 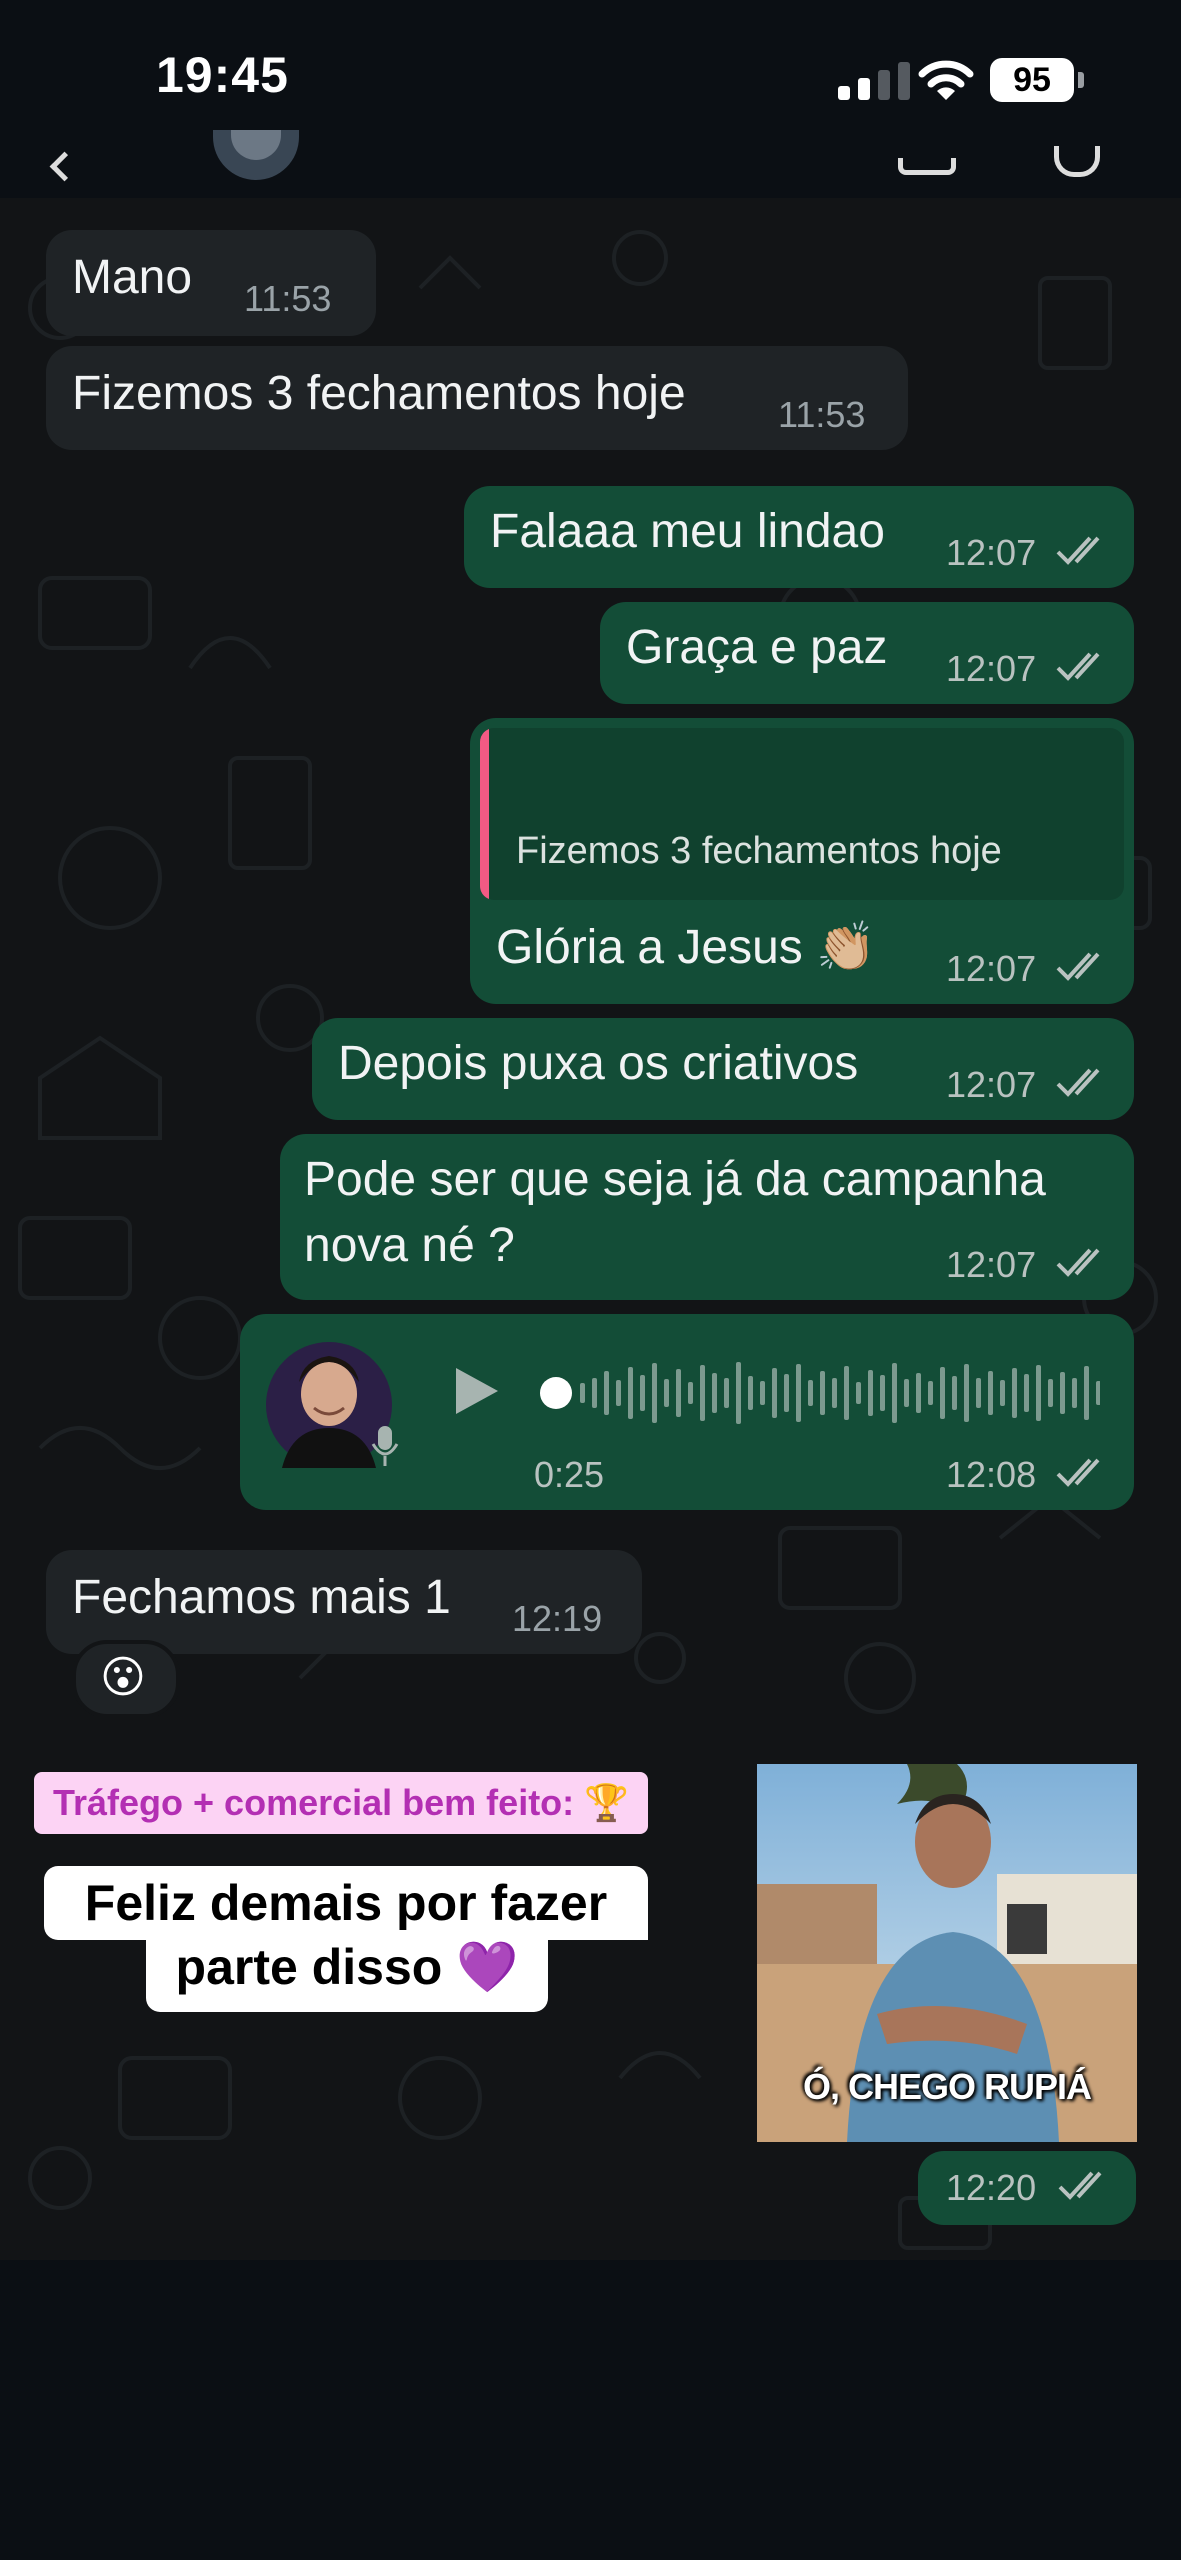 I want to click on message-text: Fizemos 3 fechamentos hoje, so click(x=379, y=393).